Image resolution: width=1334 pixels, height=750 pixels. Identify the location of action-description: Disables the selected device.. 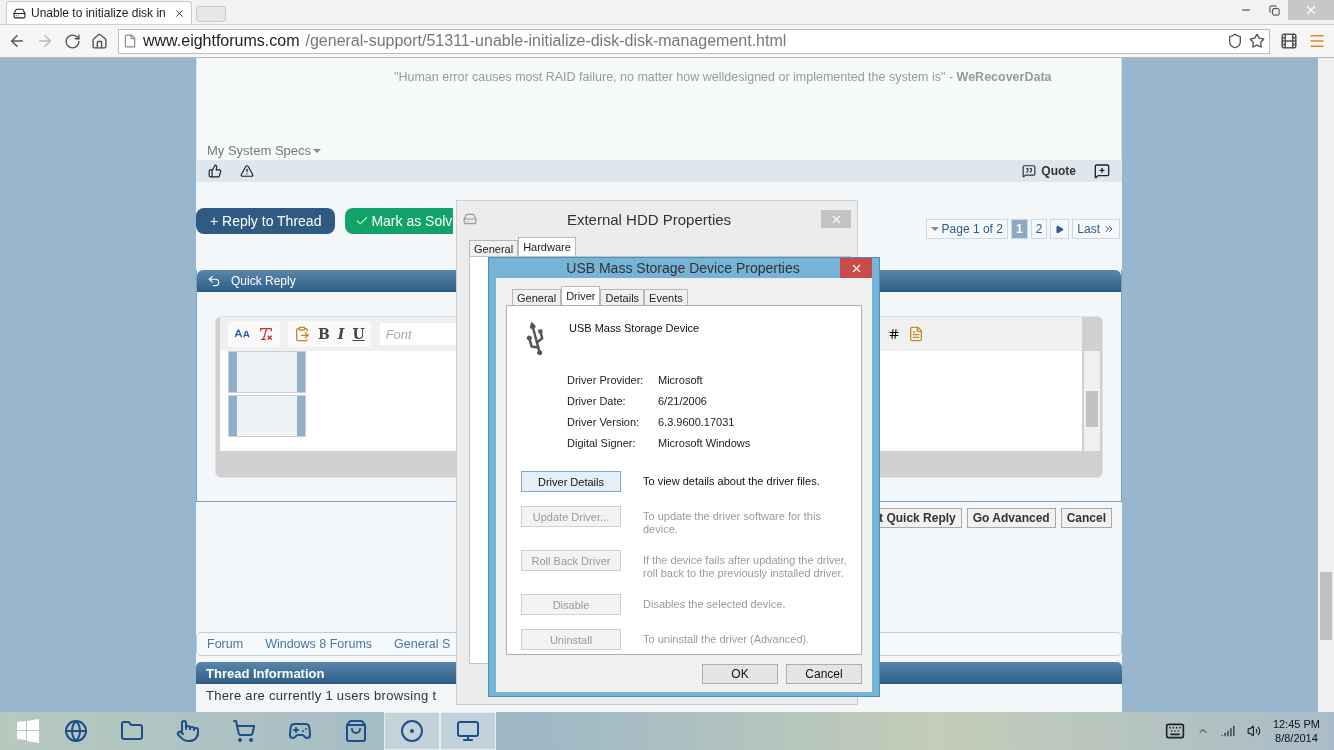
(715, 604).